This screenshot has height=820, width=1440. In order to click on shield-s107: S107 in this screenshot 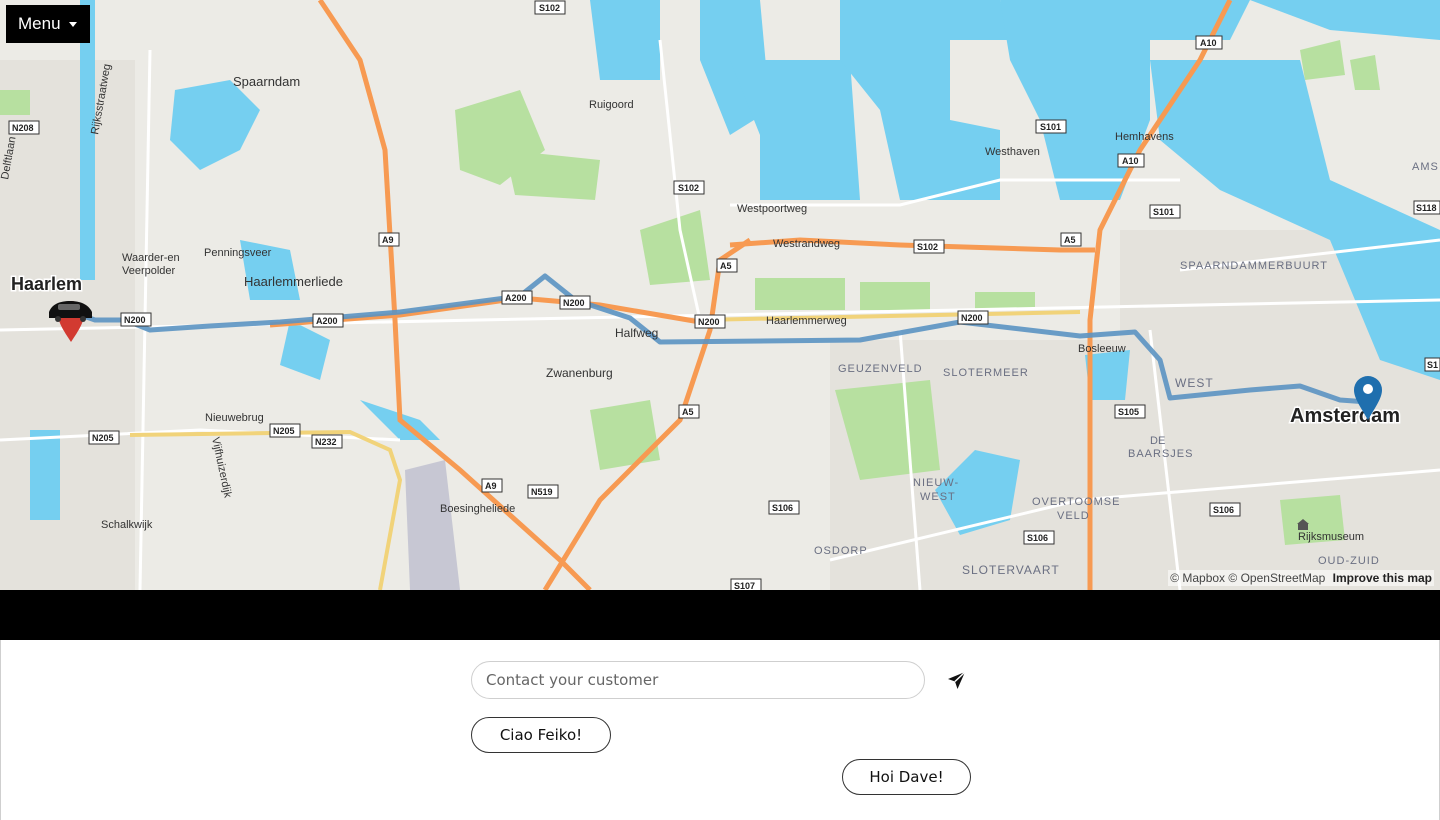, I will do `click(746, 584)`.